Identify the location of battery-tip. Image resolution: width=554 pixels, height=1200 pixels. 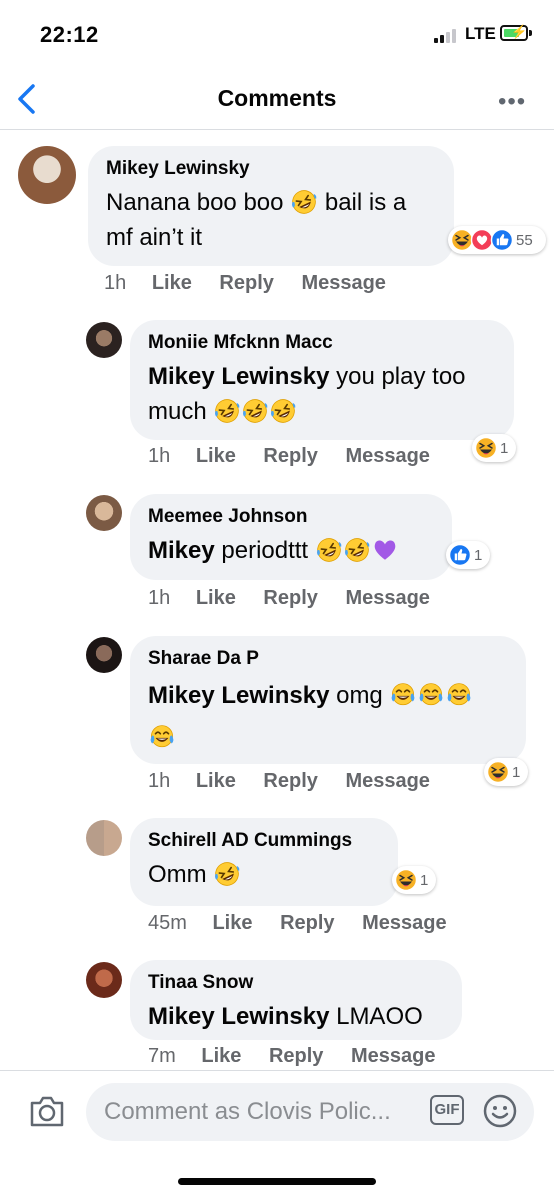
(530, 33).